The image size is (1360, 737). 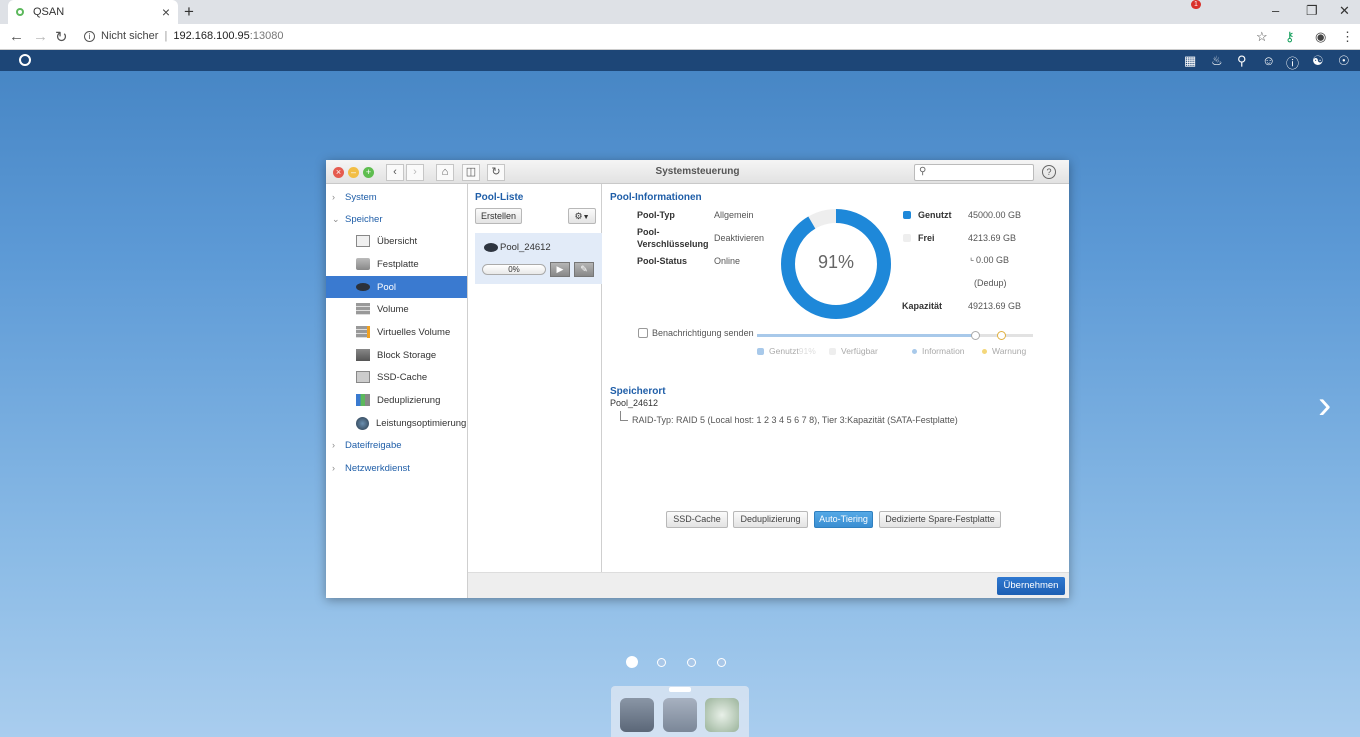 I want to click on sidebar-item-label: Festplatte, so click(x=398, y=264).